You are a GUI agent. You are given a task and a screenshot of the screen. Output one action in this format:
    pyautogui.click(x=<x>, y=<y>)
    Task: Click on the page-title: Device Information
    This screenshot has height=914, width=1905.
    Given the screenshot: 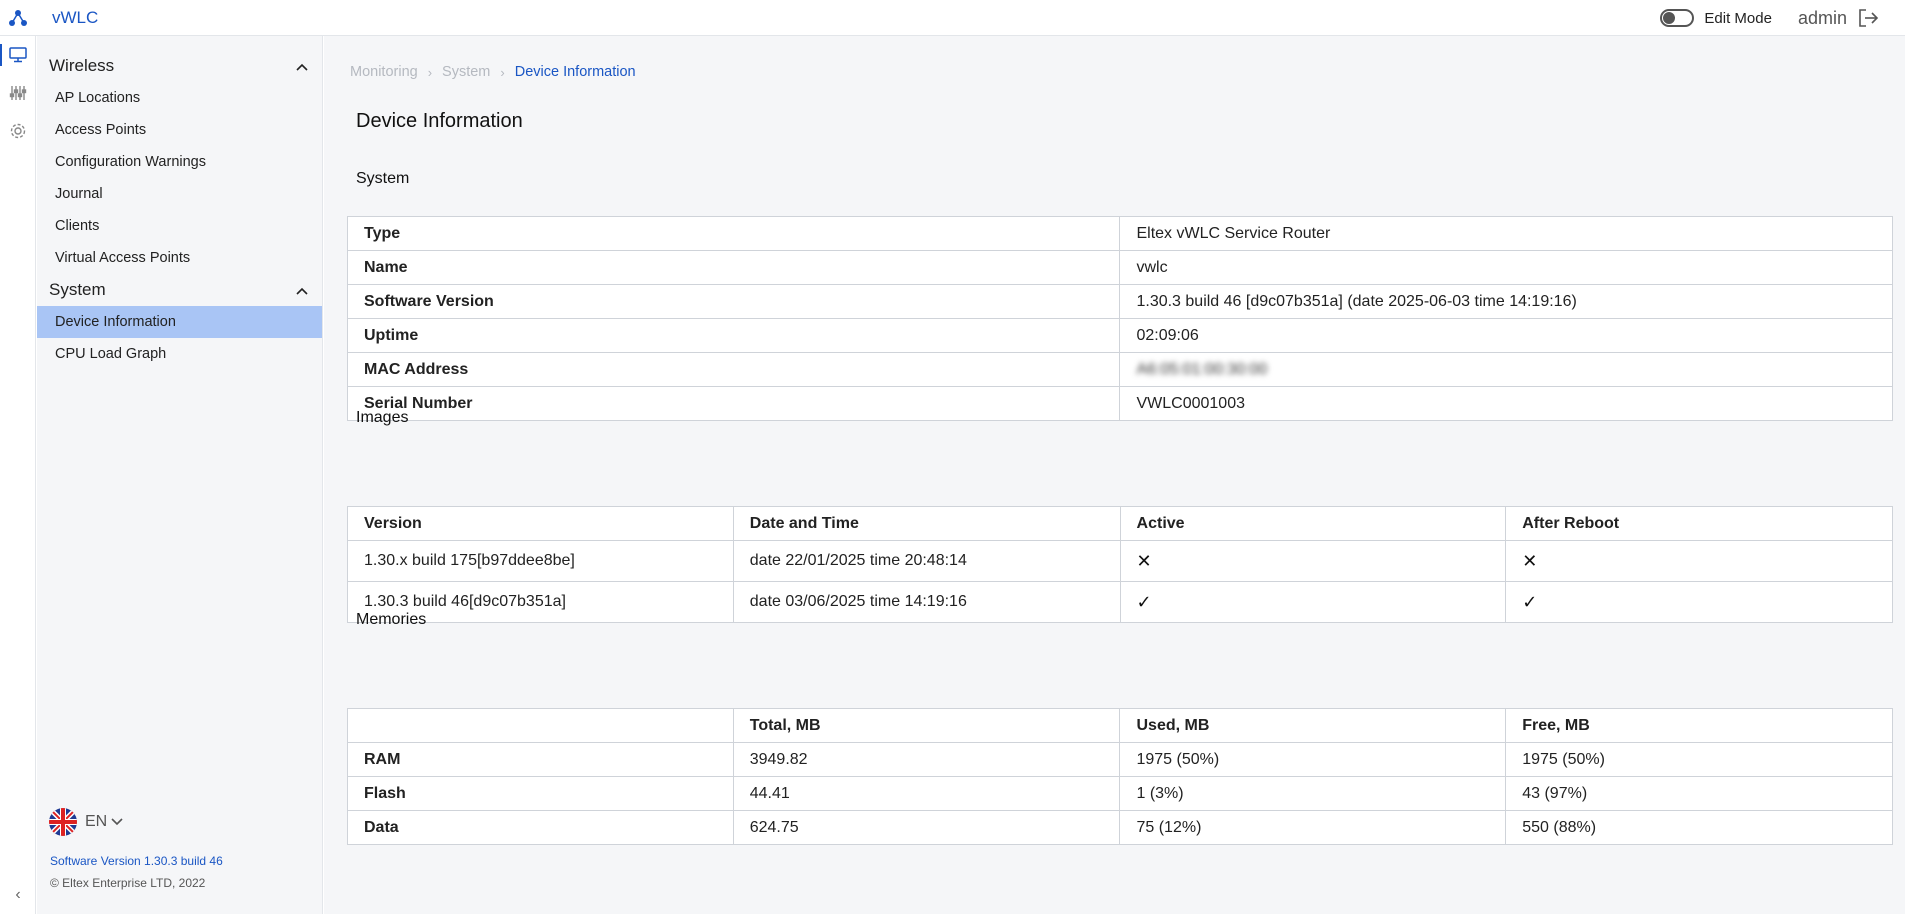 What is the action you would take?
    pyautogui.click(x=439, y=121)
    